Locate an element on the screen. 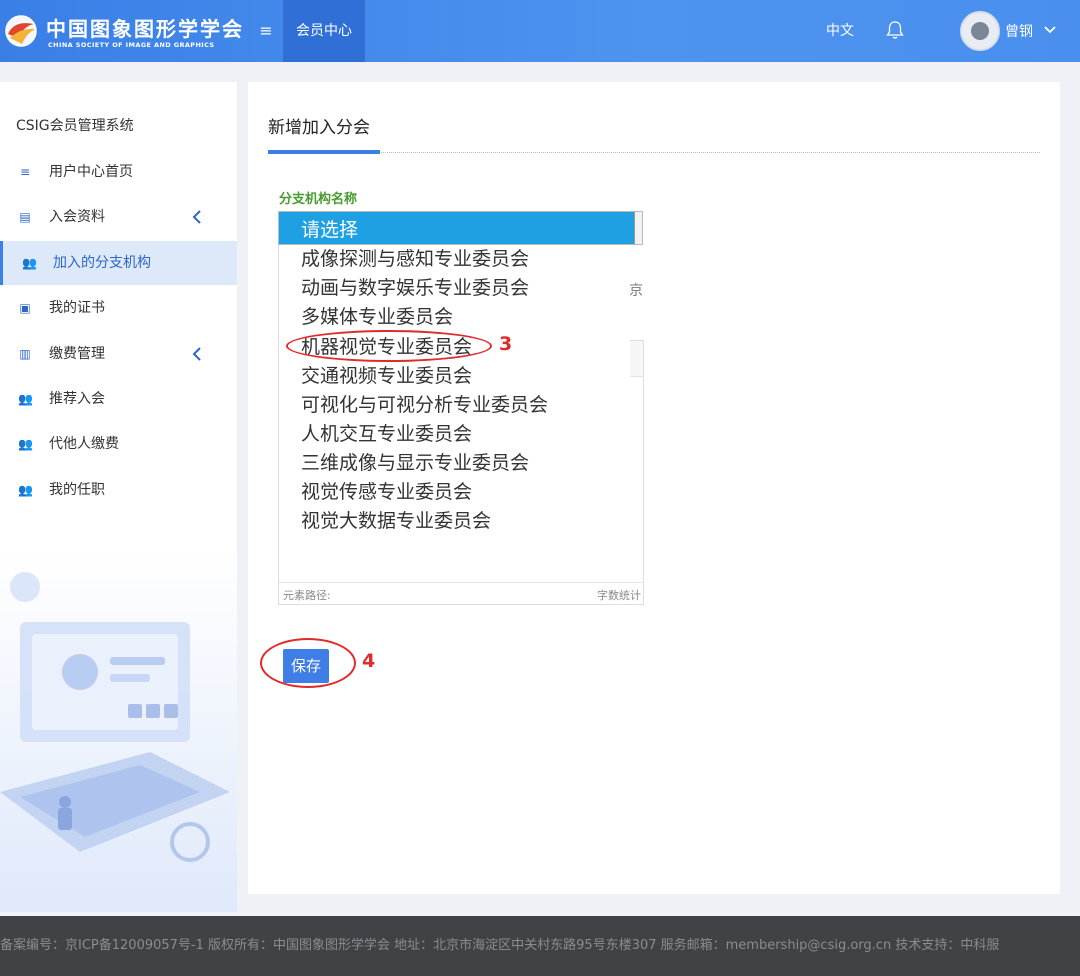 Image resolution: width=1080 pixels, height=976 pixels. sidebar-item-label: 缴费管理 is located at coordinates (77, 354).